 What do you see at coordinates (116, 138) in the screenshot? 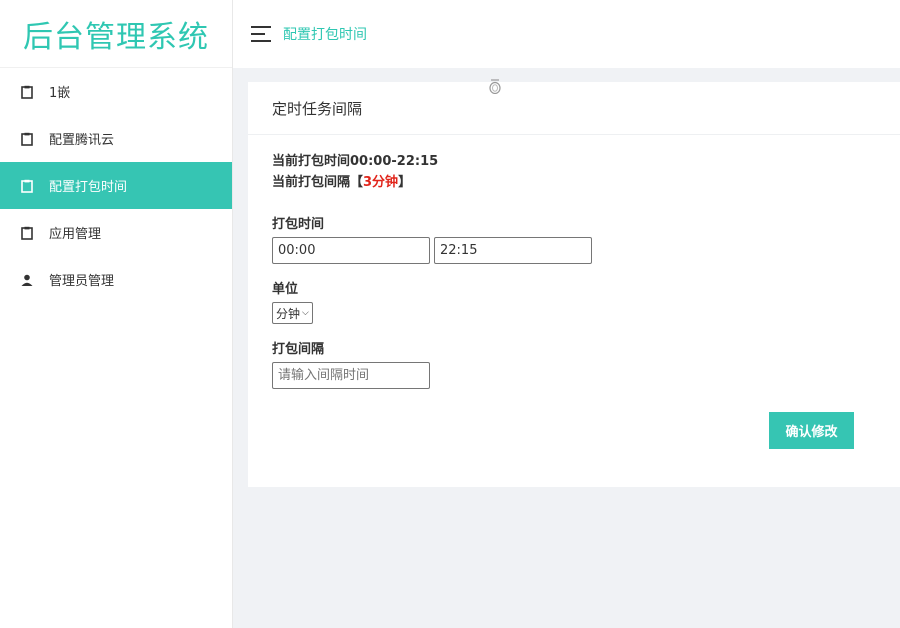
I see `sidebar-item-tencent-cloud: 配置腾讯云` at bounding box center [116, 138].